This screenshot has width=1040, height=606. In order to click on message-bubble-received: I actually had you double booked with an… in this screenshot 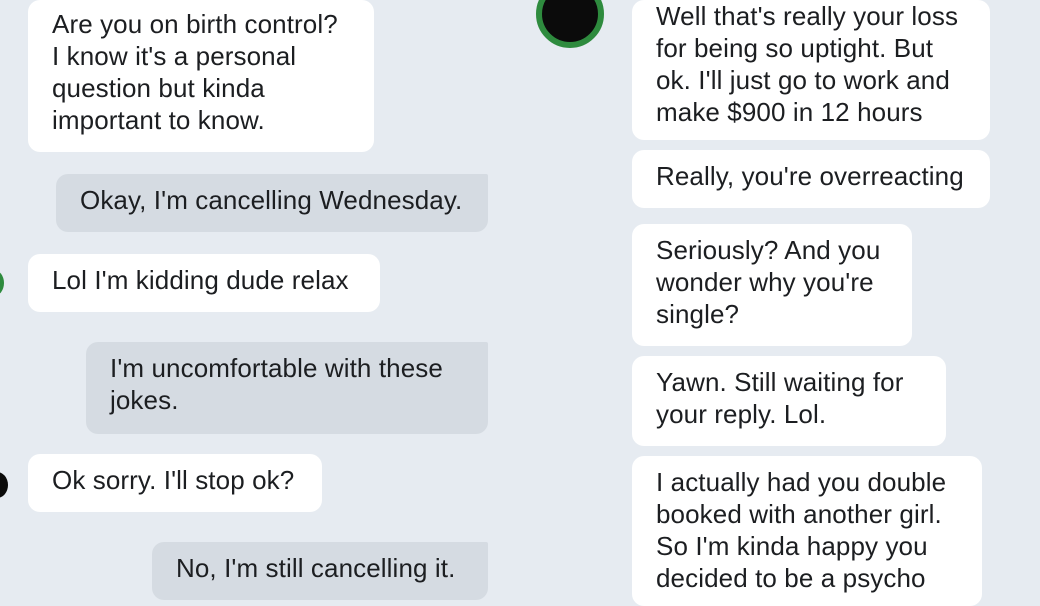, I will do `click(807, 531)`.